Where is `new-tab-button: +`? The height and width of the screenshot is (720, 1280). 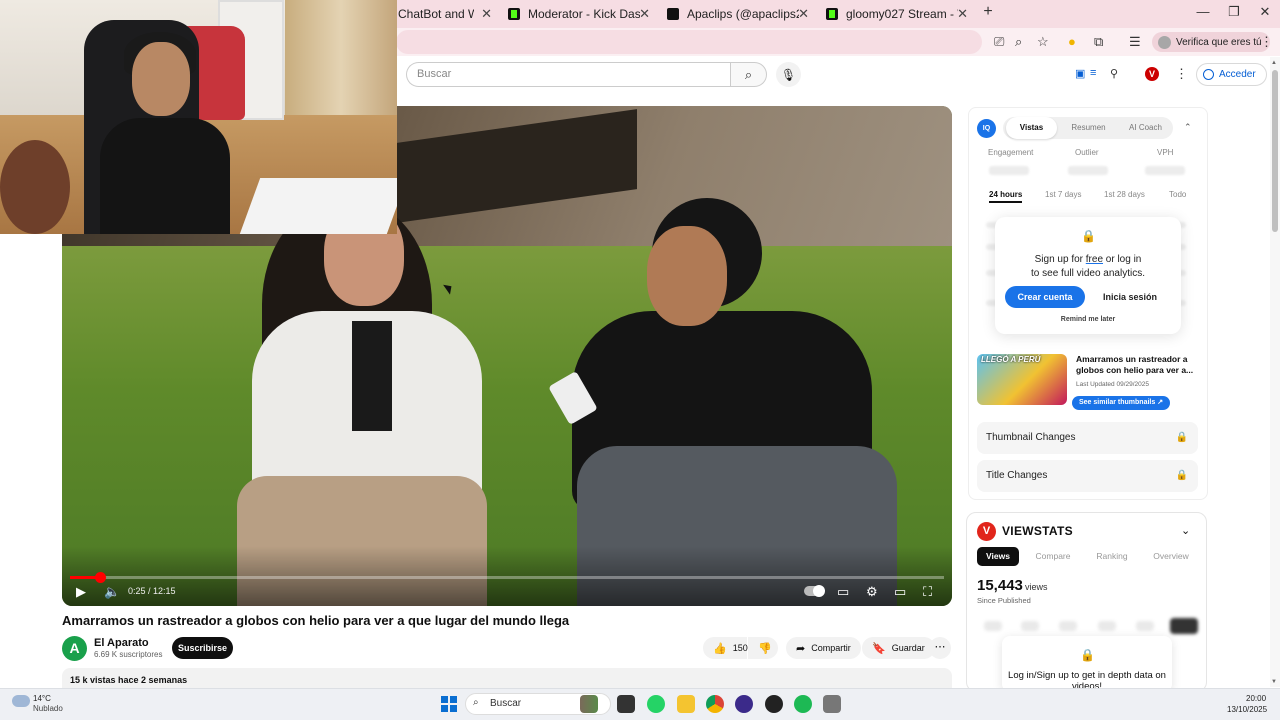
new-tab-button: + is located at coordinates (988, 12).